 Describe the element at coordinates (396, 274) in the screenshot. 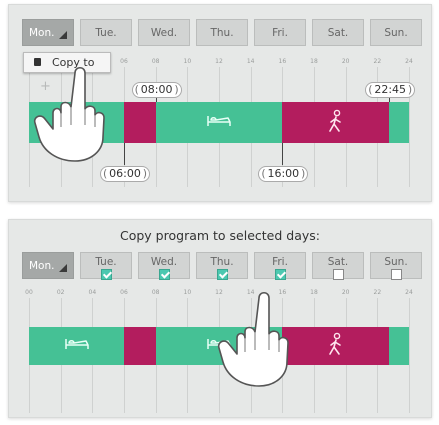

I see `checkbox-sun` at that location.